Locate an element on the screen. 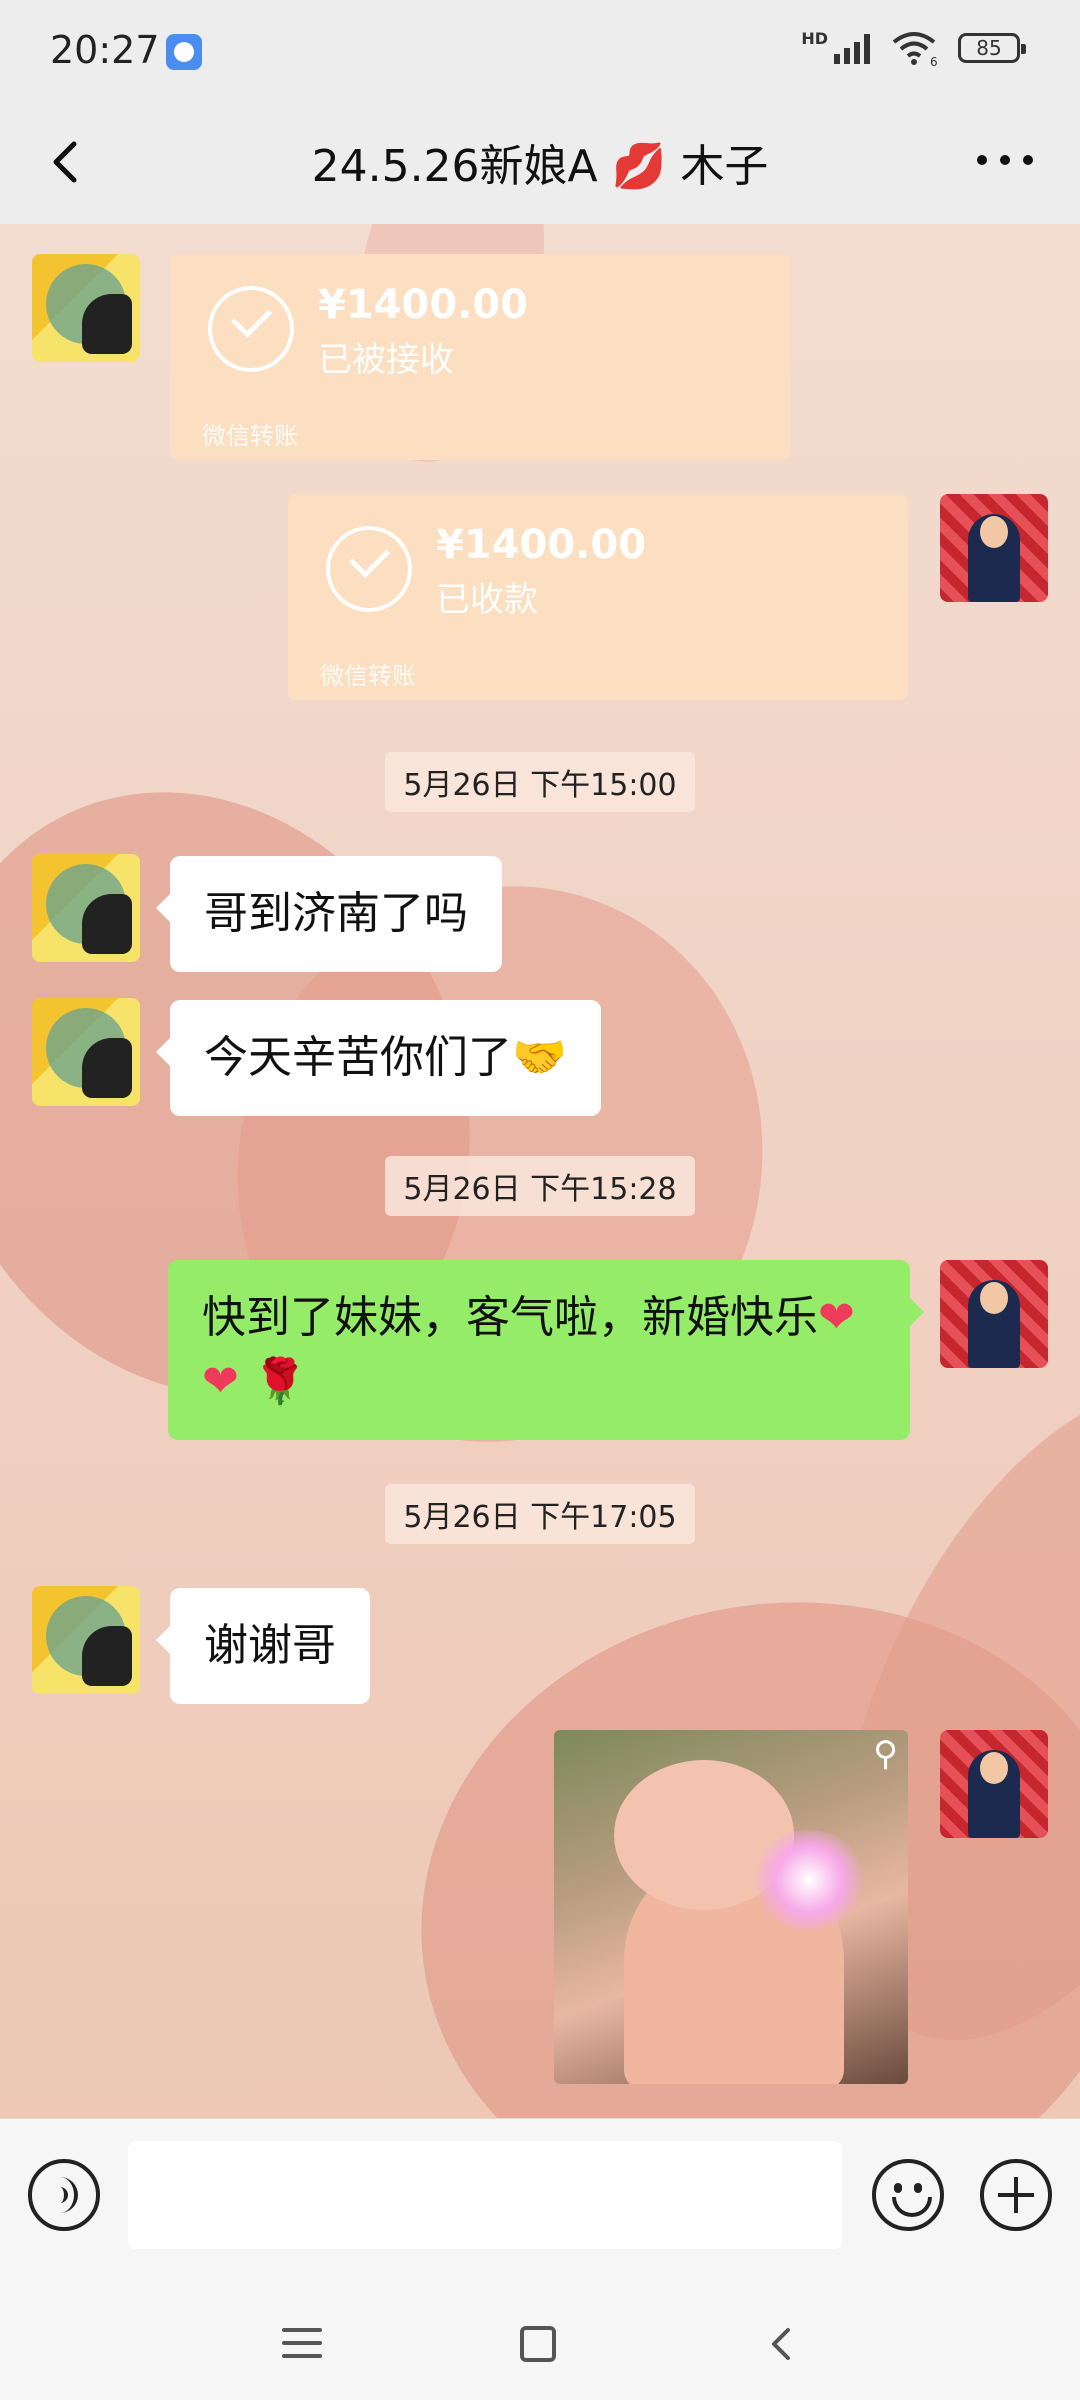 Image resolution: width=1080 pixels, height=2400 pixels. hd-label: HD is located at coordinates (814, 38).